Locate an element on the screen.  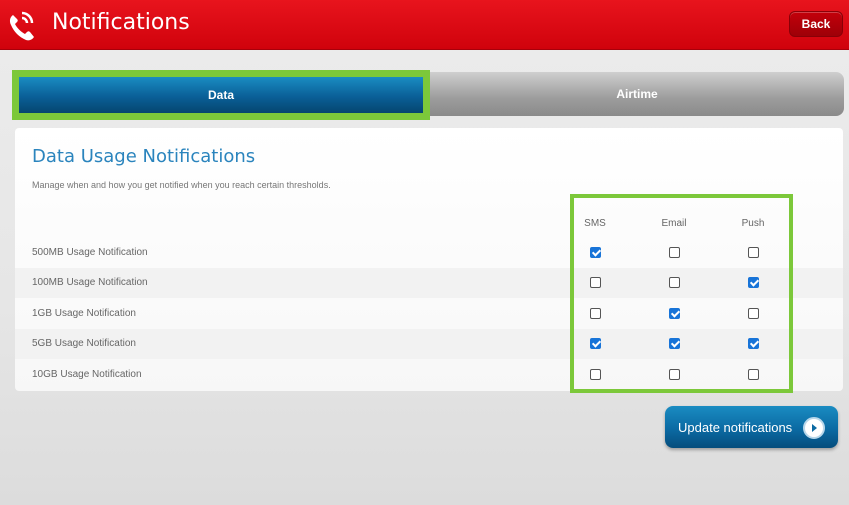
table-row: 5GB Usage Notification is located at coordinates (429, 344).